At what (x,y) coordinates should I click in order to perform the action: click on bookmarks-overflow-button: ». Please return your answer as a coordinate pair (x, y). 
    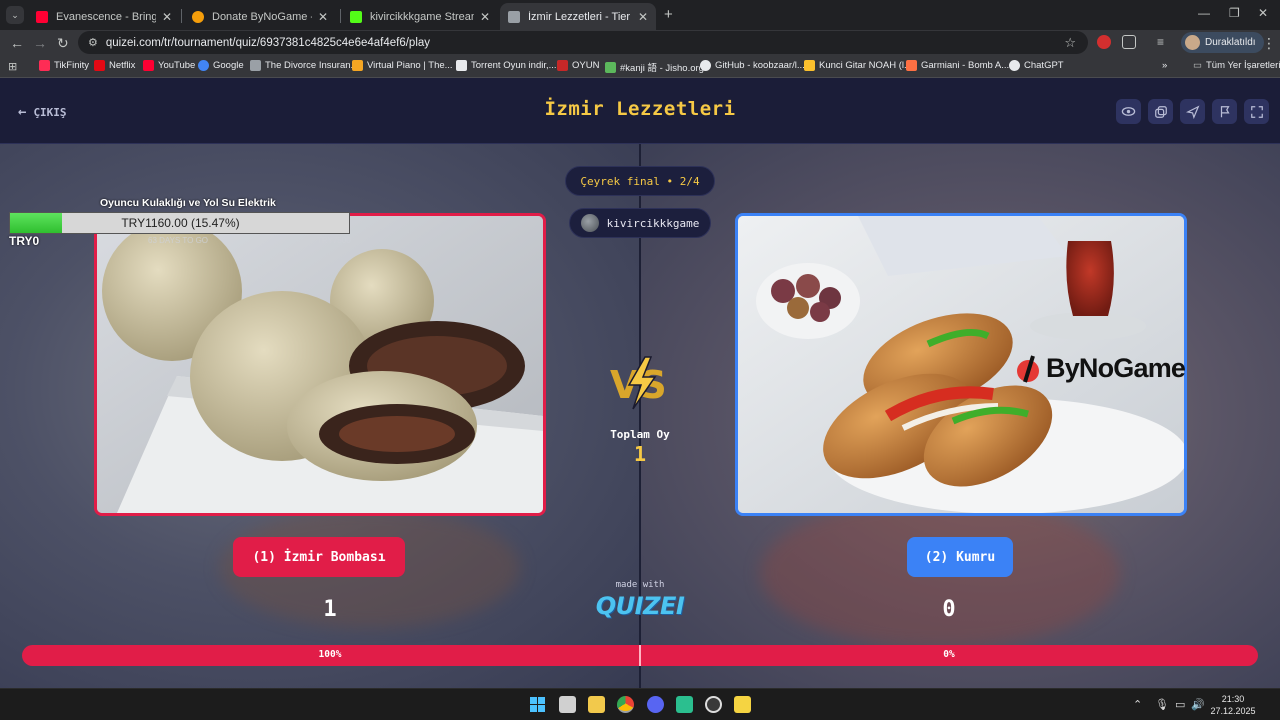
    Looking at the image, I should click on (1164, 65).